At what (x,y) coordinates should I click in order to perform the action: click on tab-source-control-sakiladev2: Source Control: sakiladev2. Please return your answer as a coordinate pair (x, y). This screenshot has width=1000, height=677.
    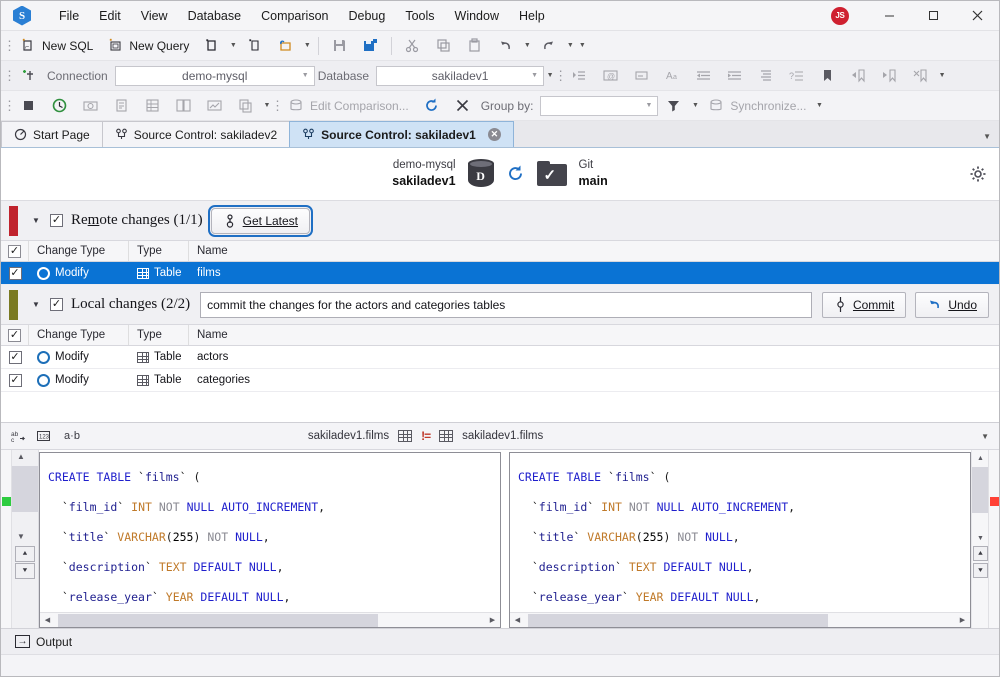
    Looking at the image, I should click on (196, 134).